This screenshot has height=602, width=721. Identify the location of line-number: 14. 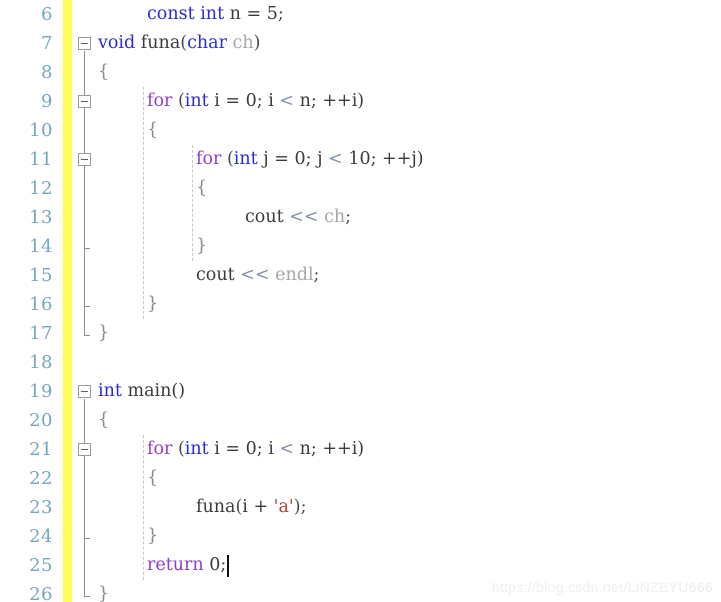
(41, 246).